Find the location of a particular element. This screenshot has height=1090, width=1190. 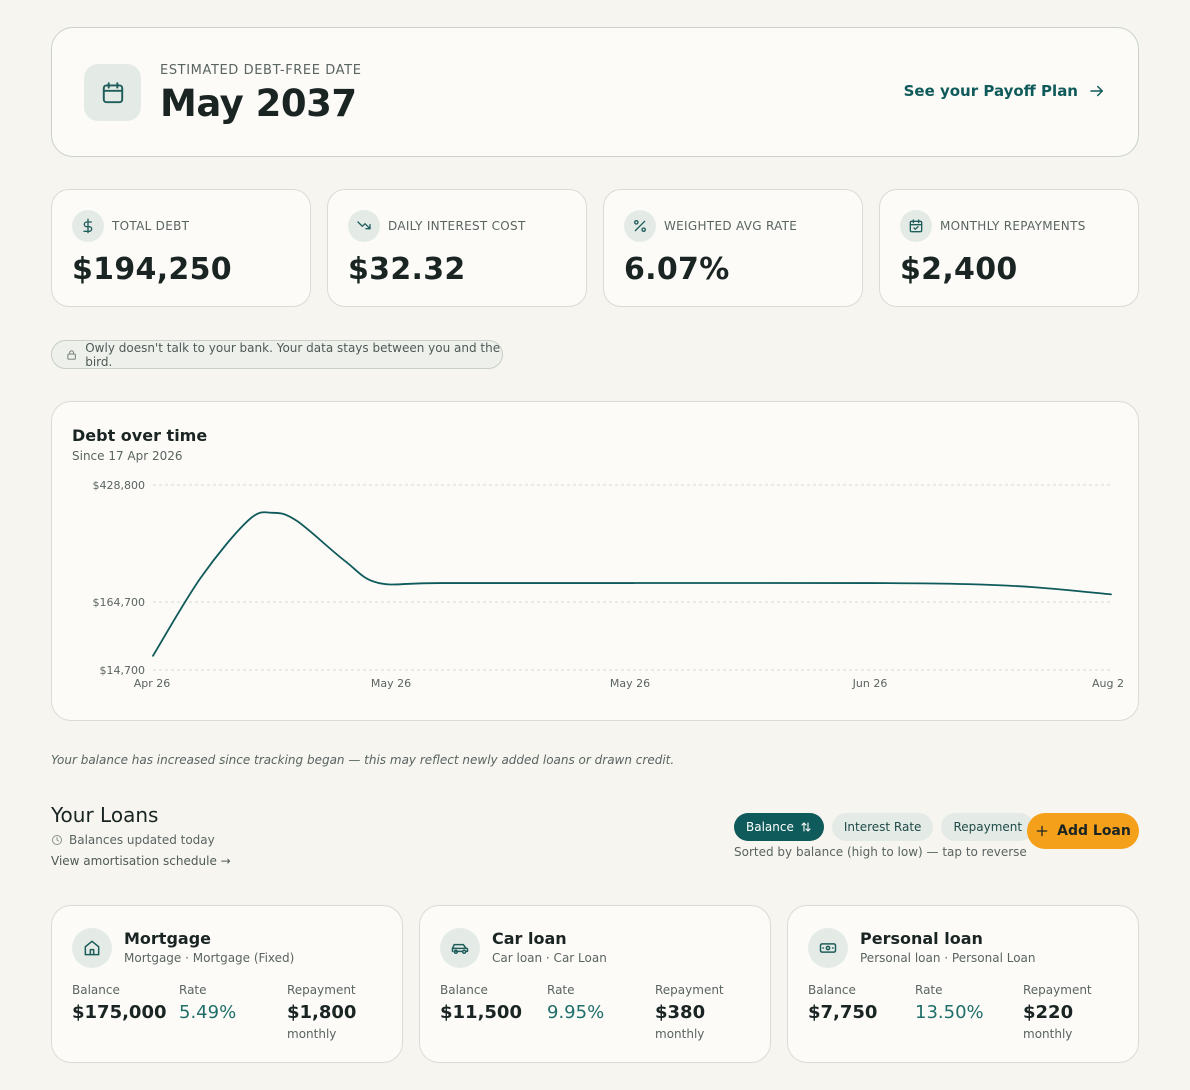

stat-value: $2,400 is located at coordinates (959, 269).